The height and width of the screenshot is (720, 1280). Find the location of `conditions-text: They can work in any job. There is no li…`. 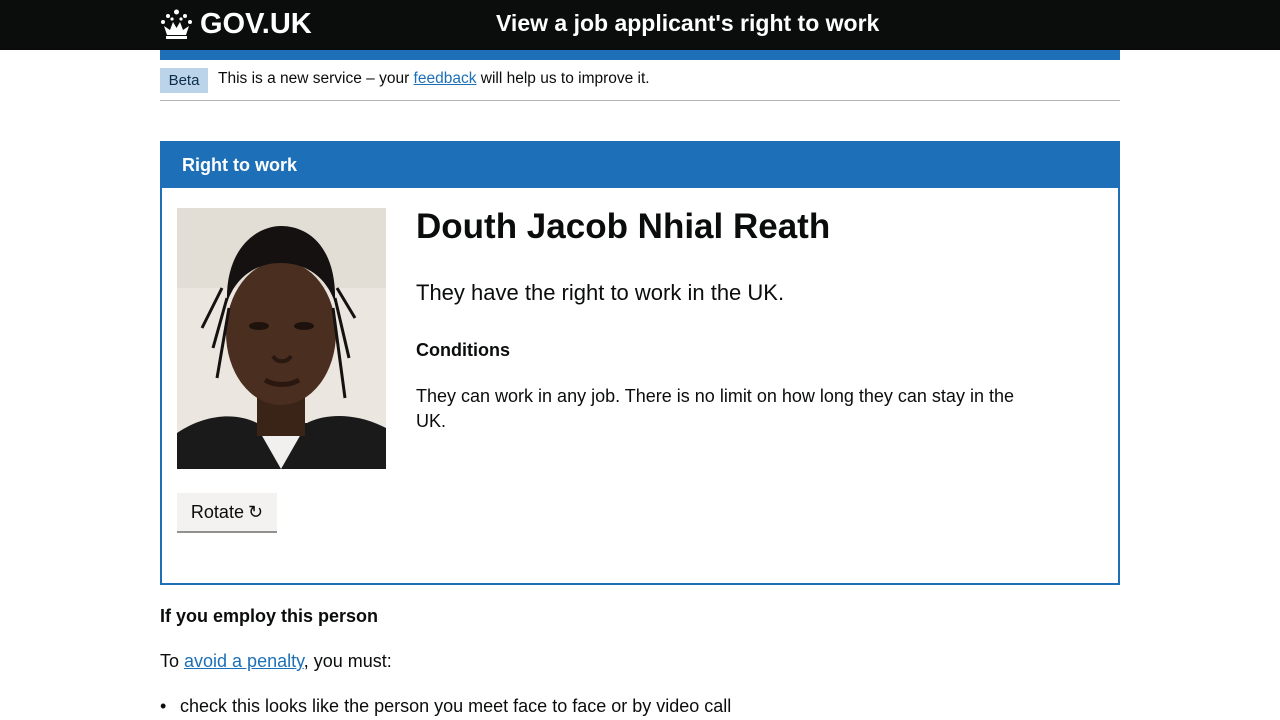

conditions-text: They can work in any job. There is no li… is located at coordinates (715, 408).